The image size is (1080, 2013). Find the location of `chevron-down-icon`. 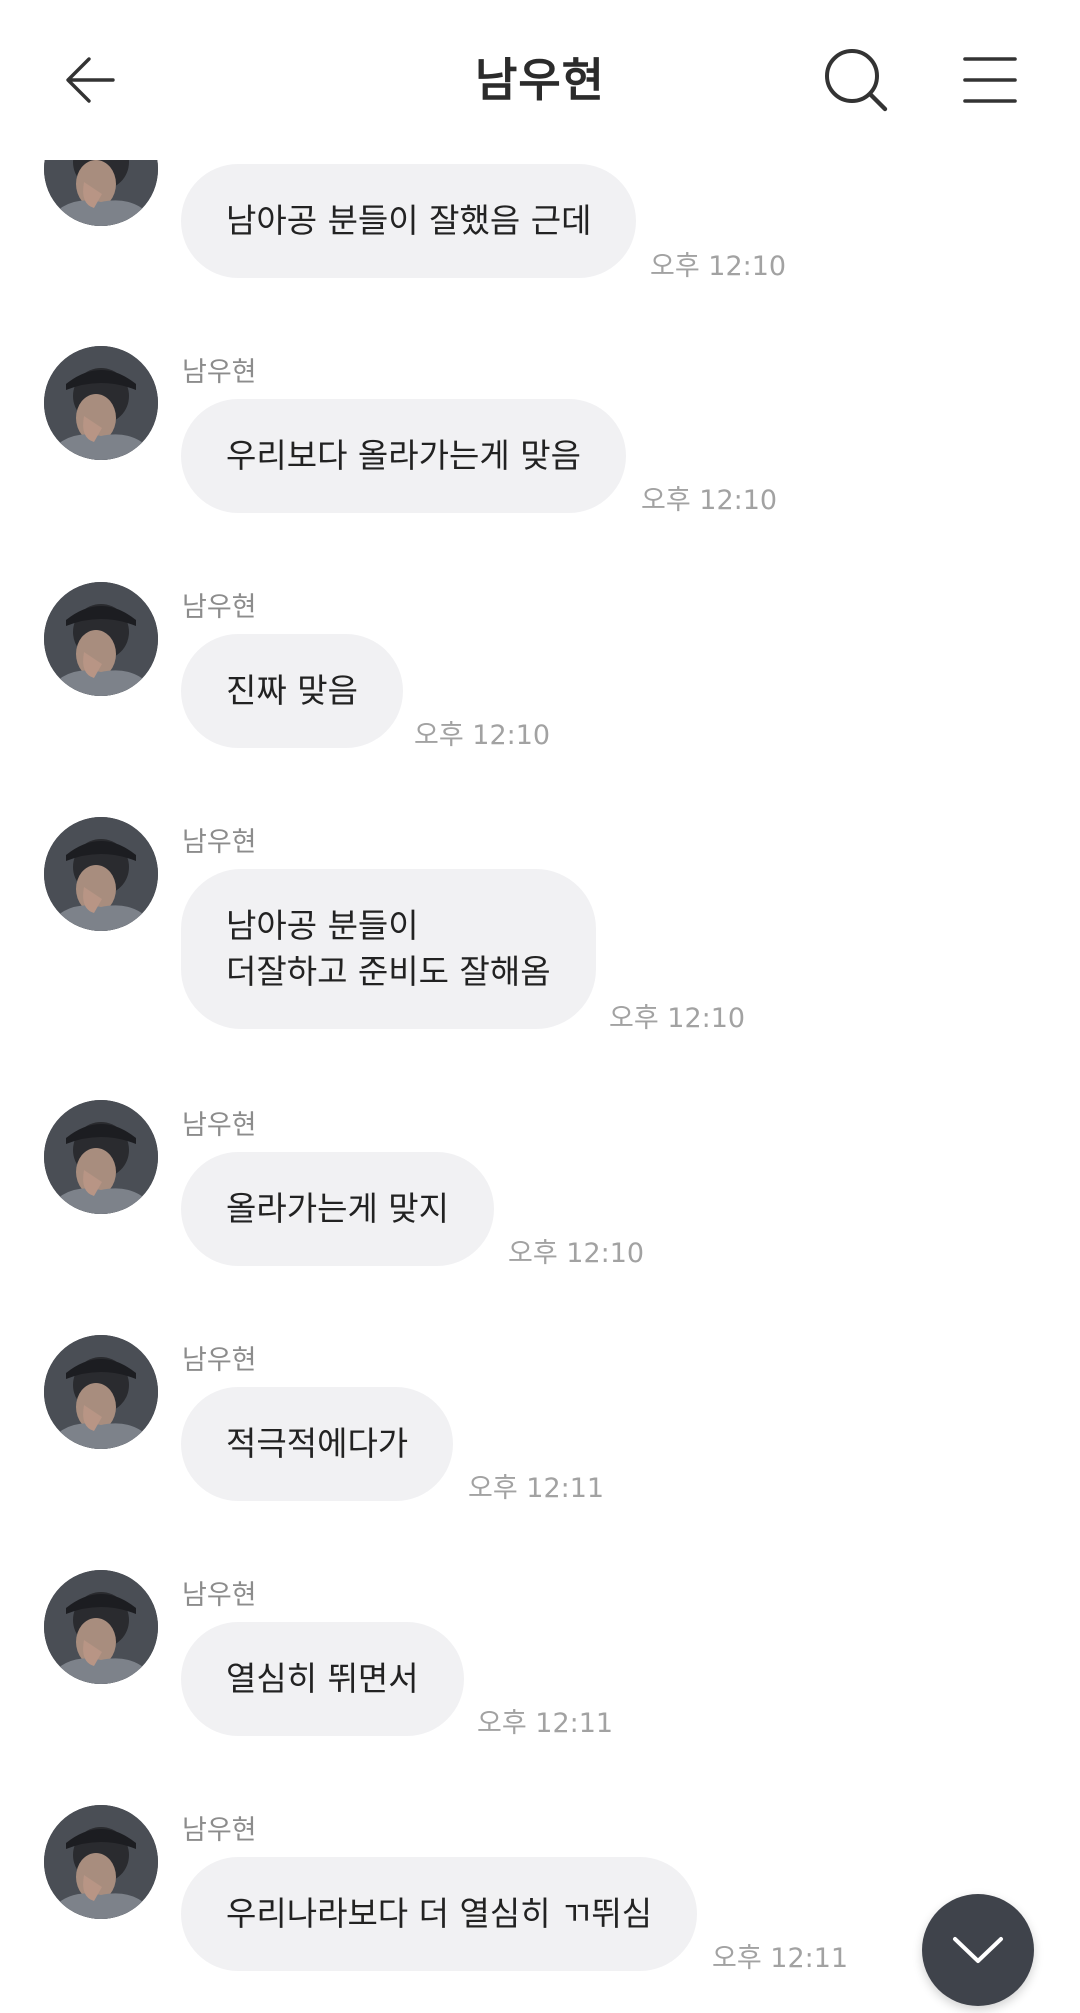

chevron-down-icon is located at coordinates (978, 1950).